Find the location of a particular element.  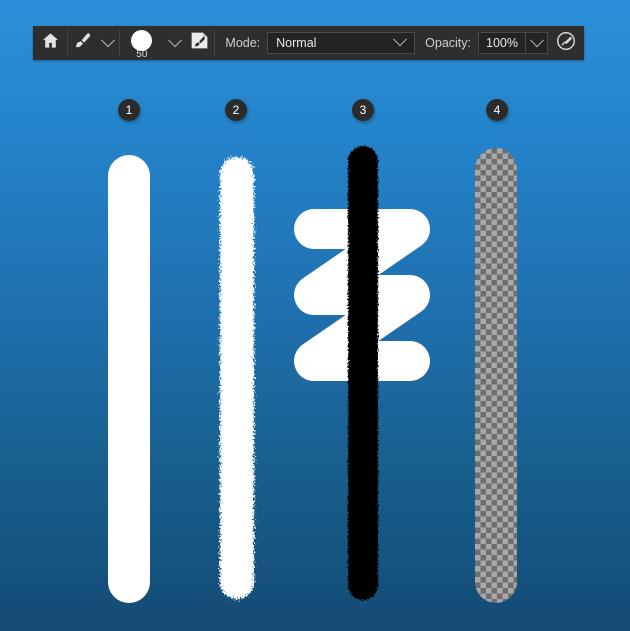

opacity-label: Opacity: is located at coordinates (448, 43).